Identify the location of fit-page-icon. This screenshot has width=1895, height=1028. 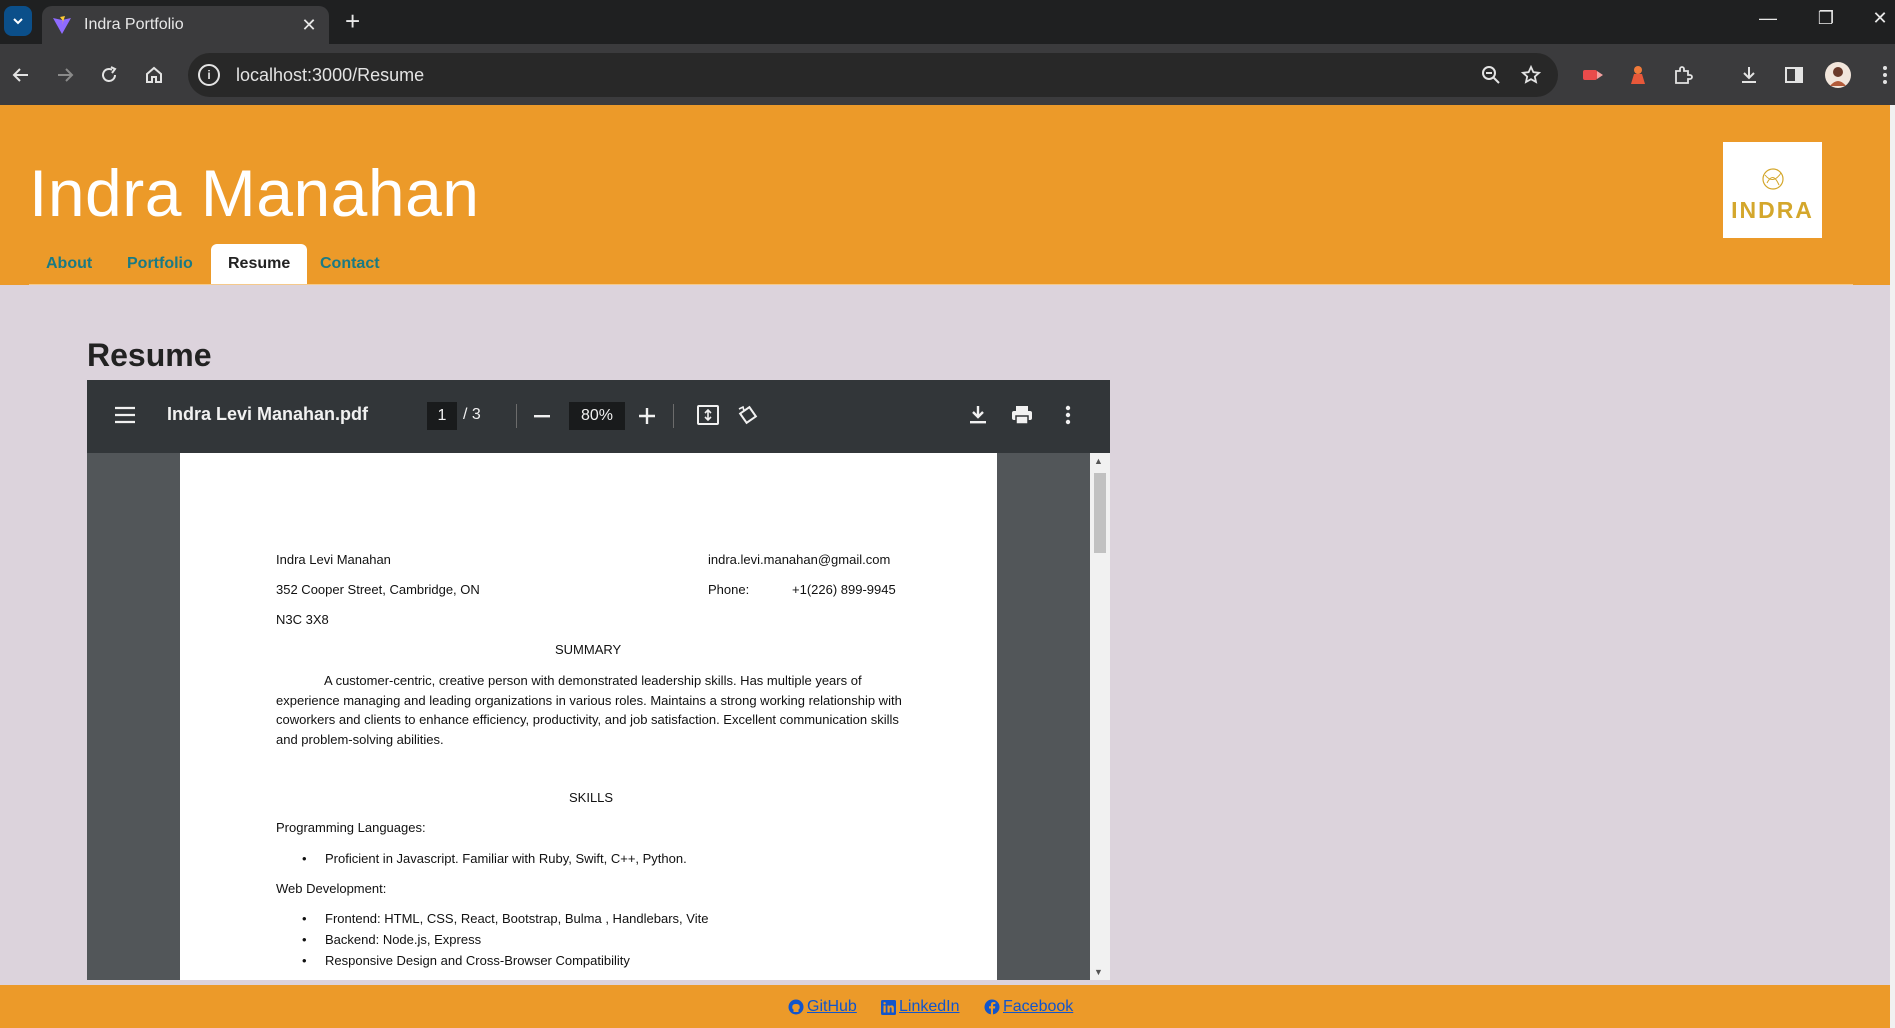
(708, 415).